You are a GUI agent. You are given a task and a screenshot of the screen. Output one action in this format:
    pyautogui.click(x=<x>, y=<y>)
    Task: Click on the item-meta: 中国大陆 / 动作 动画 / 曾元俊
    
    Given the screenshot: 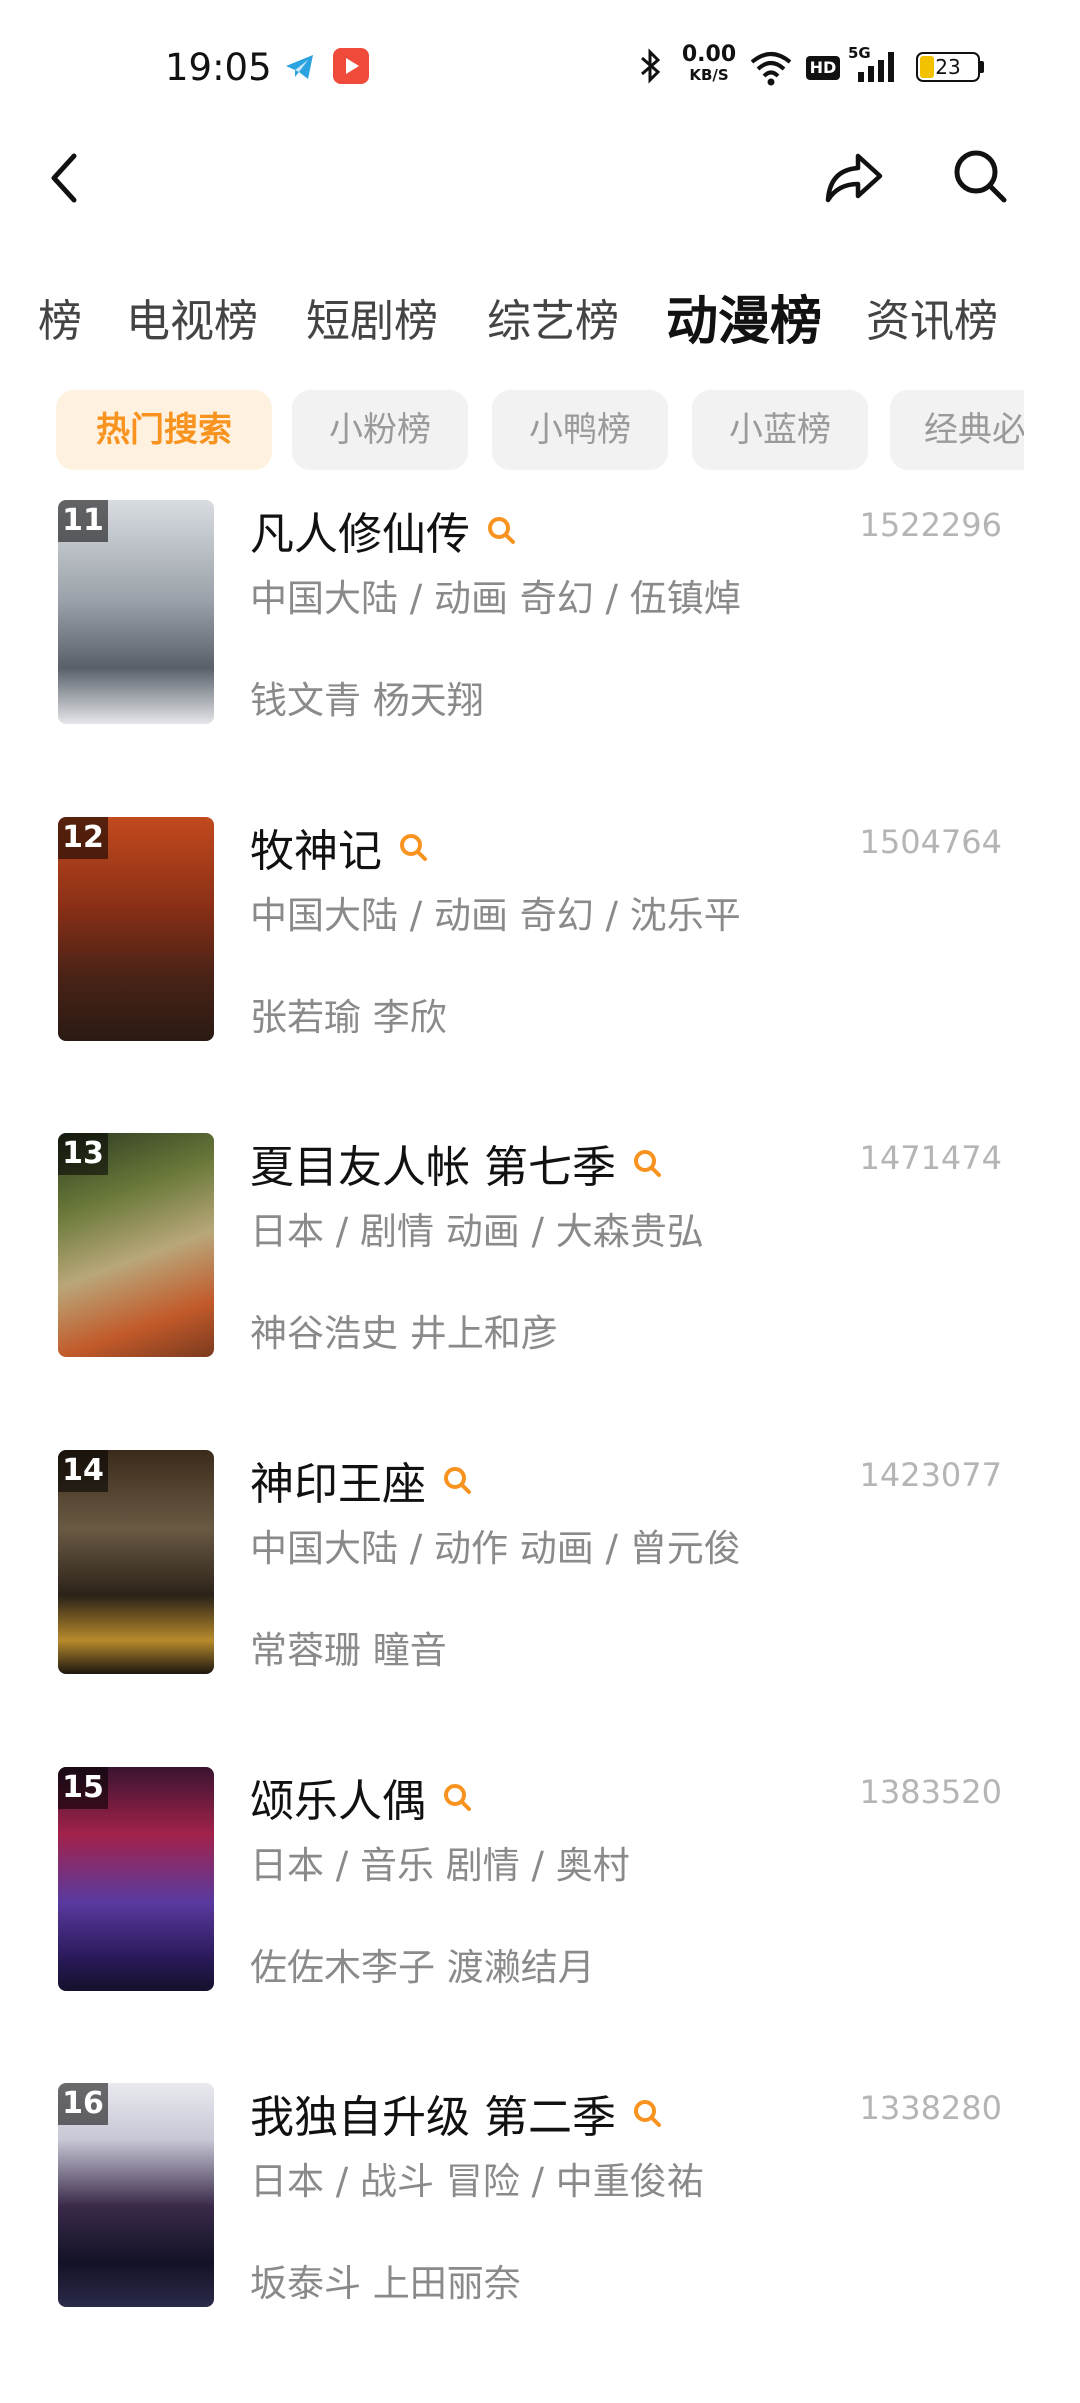 What is the action you would take?
    pyautogui.click(x=495, y=1548)
    